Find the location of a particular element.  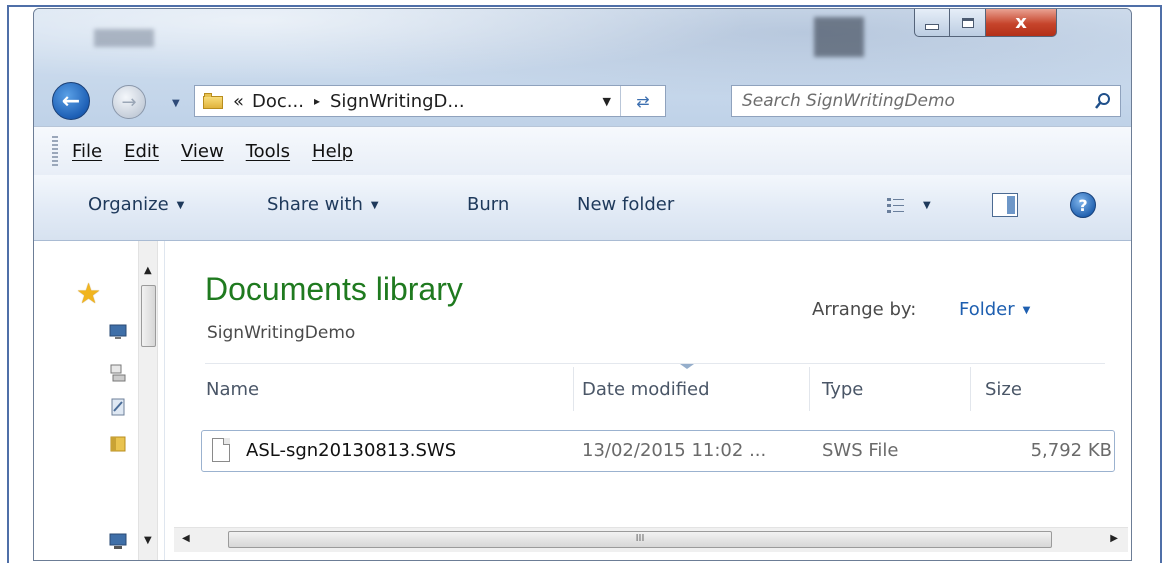

desktop-icon is located at coordinates (118, 331).